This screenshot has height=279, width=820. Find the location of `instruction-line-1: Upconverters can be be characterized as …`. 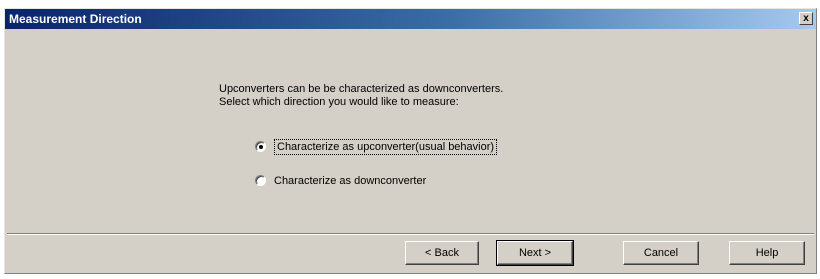

instruction-line-1: Upconverters can be be characterized as … is located at coordinates (361, 89).